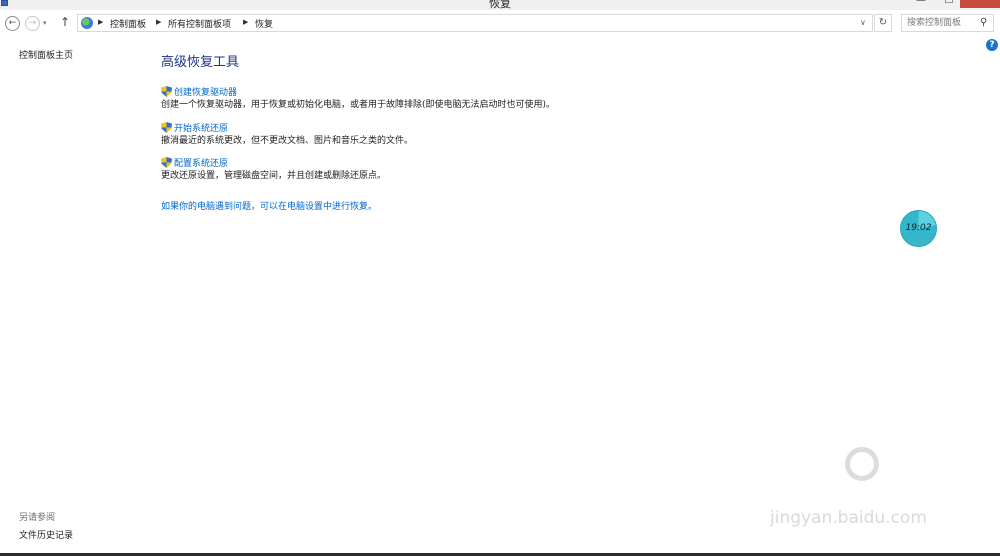 This screenshot has width=1000, height=556. What do you see at coordinates (949, 3) in the screenshot?
I see `maximize-button: ☐` at bounding box center [949, 3].